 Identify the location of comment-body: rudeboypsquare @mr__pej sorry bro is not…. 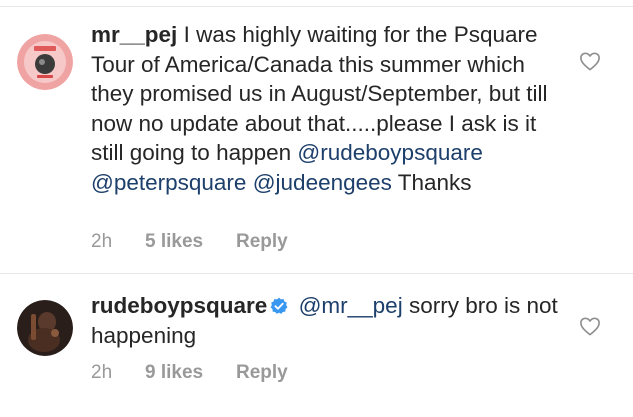
(326, 320).